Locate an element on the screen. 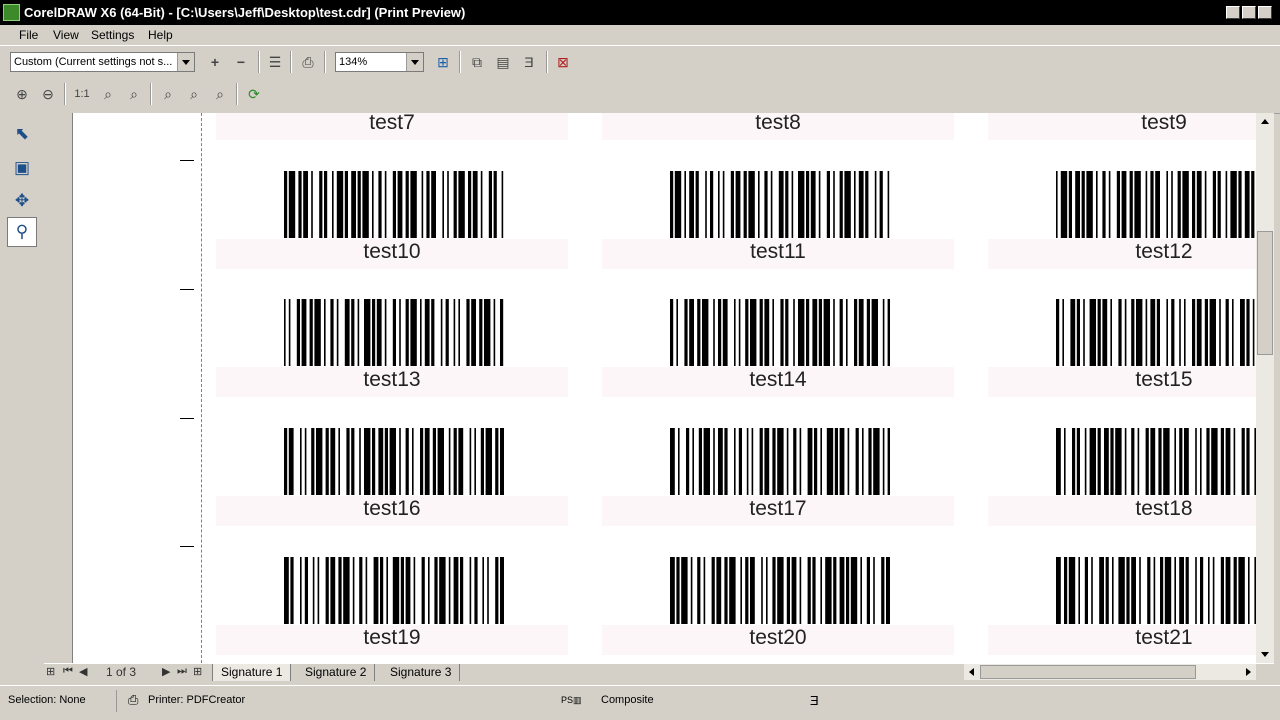  zoom-to-fit-icon: ⌕ is located at coordinates (134, 94).